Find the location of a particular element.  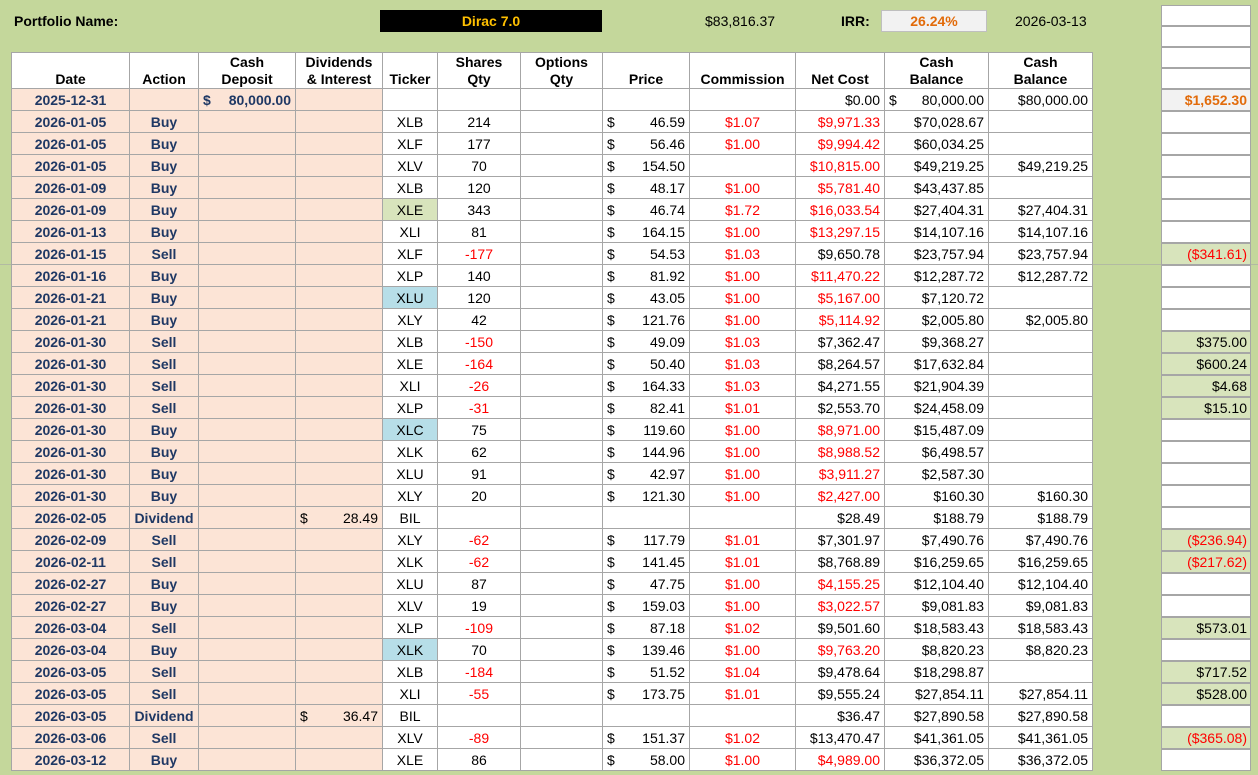

realized-gain-cell: $600.24 is located at coordinates (1206, 363).